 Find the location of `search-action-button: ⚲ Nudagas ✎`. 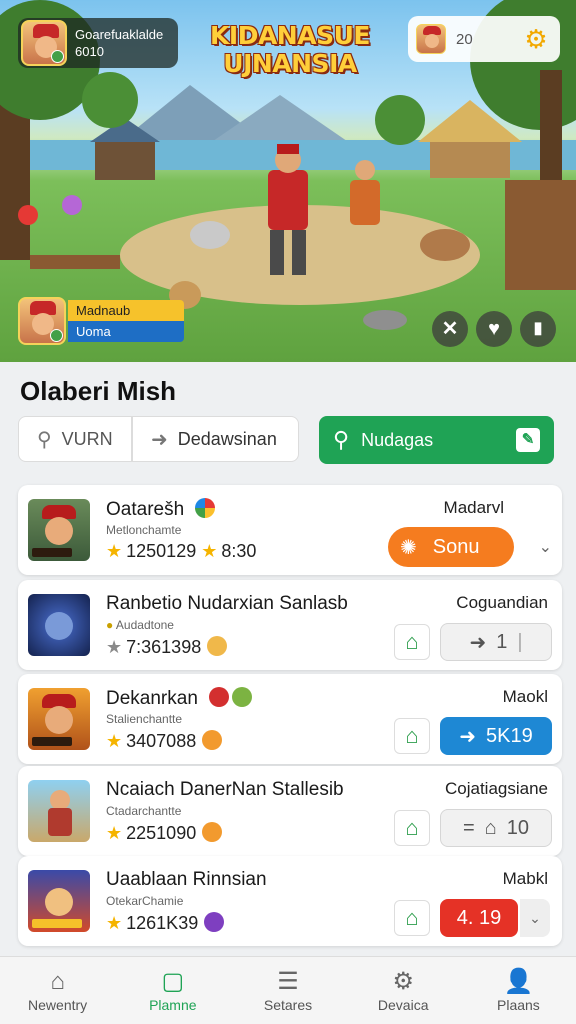

search-action-button: ⚲ Nudagas ✎ is located at coordinates (436, 440).